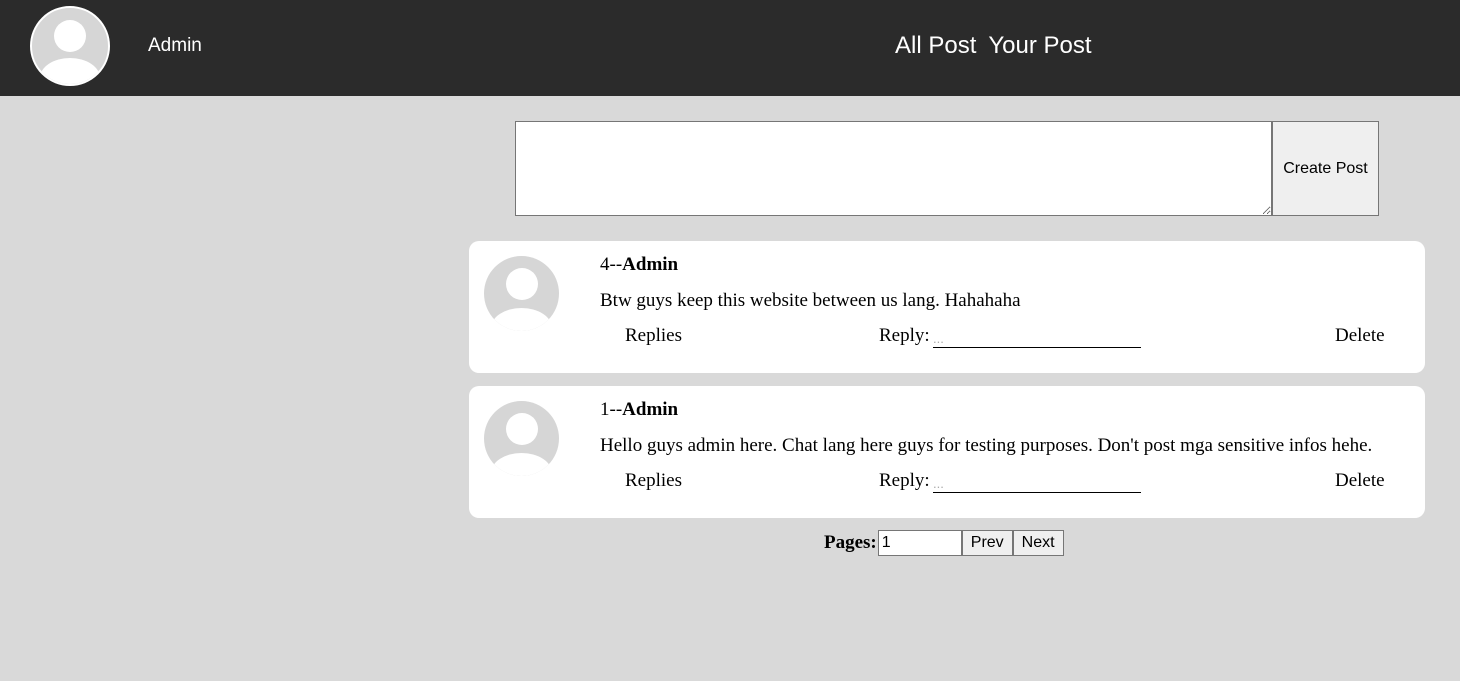 This screenshot has width=1460, height=681. I want to click on post-id: 4, so click(605, 264).